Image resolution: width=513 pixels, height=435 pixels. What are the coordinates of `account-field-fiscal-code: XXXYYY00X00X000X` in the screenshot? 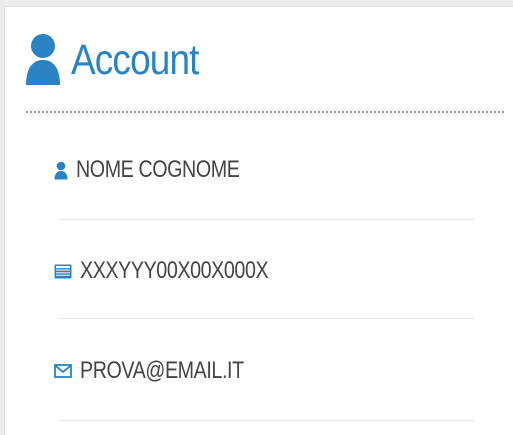 It's located at (182, 271).